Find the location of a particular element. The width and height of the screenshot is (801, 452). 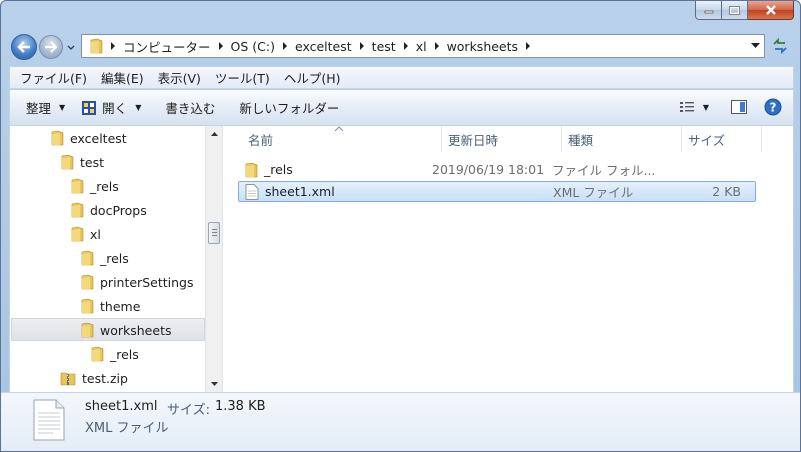

minimize-button is located at coordinates (708, 10).